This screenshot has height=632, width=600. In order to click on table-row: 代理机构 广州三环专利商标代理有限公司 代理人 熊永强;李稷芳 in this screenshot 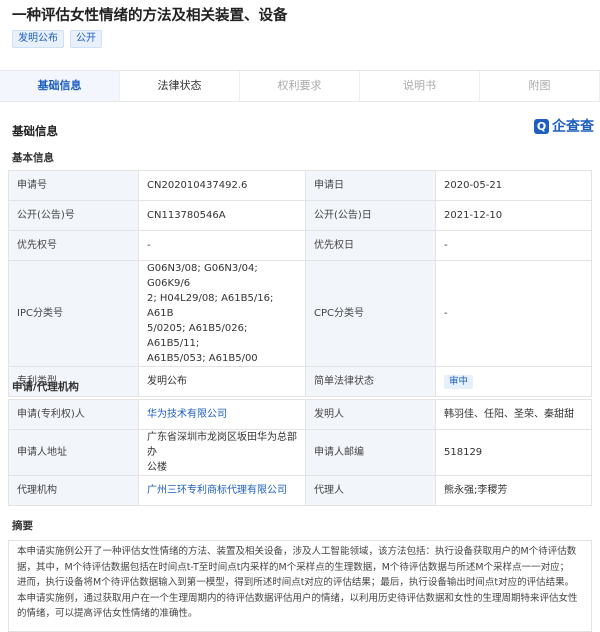, I will do `click(300, 490)`.